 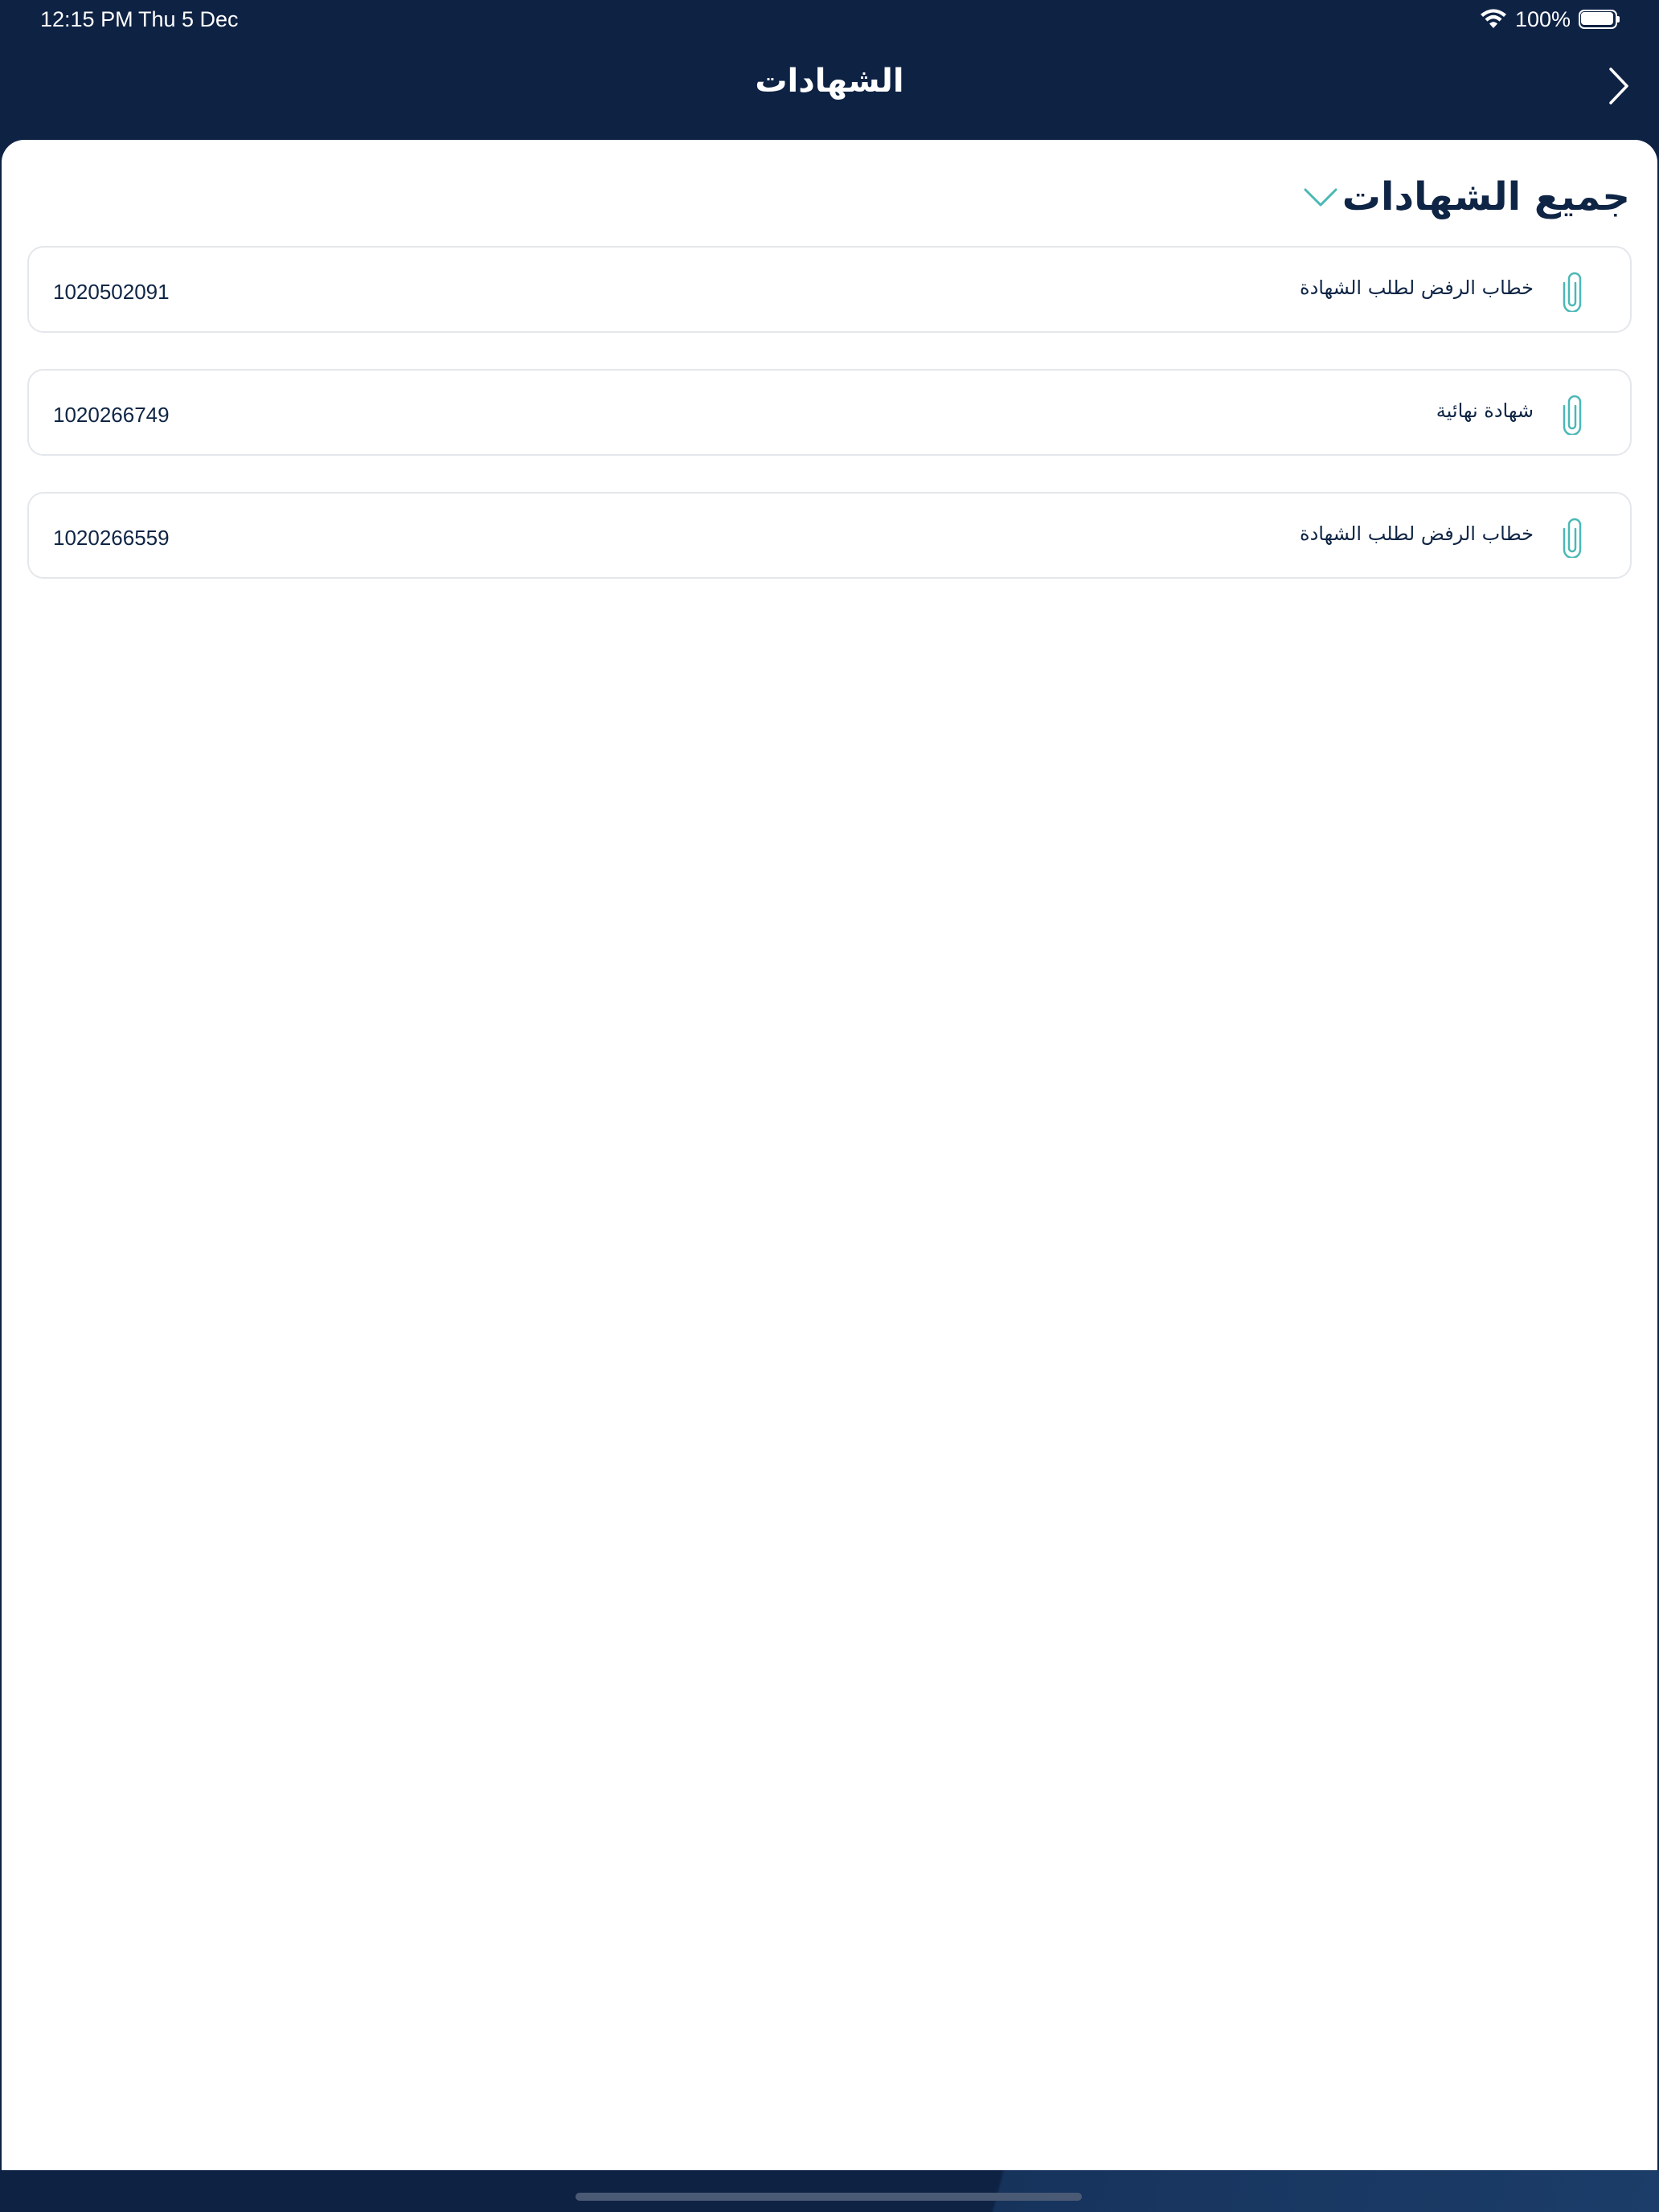 I want to click on navigation-bar: الشهادات, so click(x=829, y=89).